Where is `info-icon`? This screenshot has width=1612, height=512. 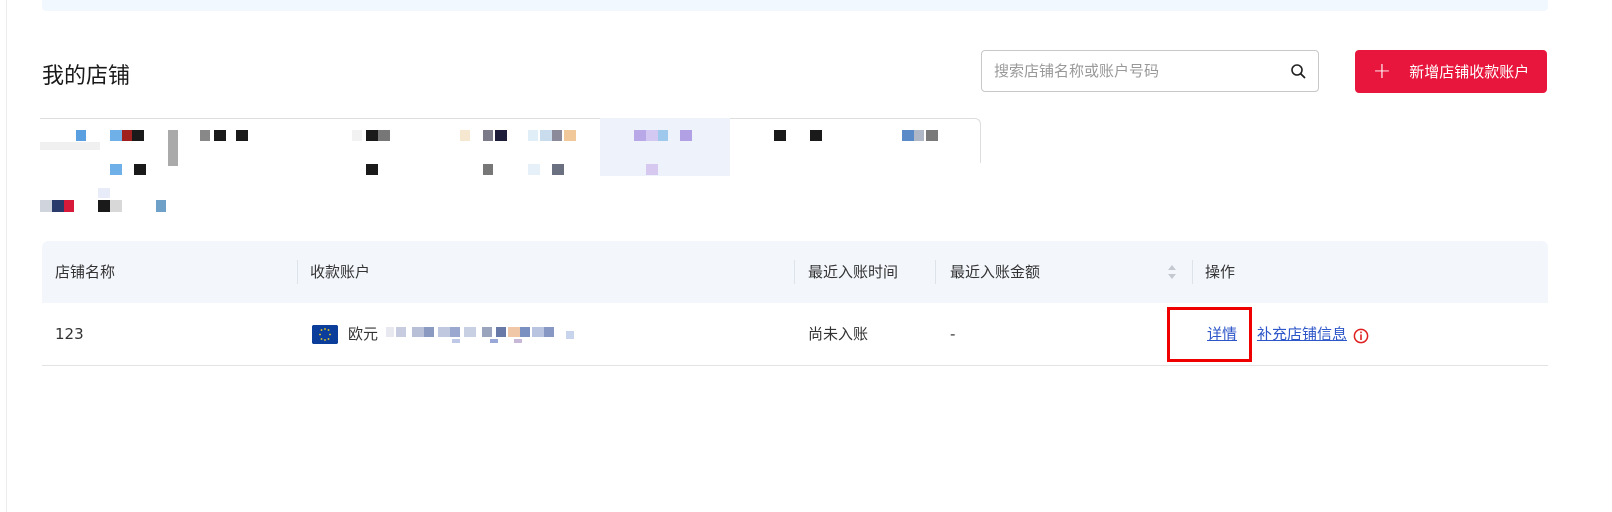
info-icon is located at coordinates (1361, 336).